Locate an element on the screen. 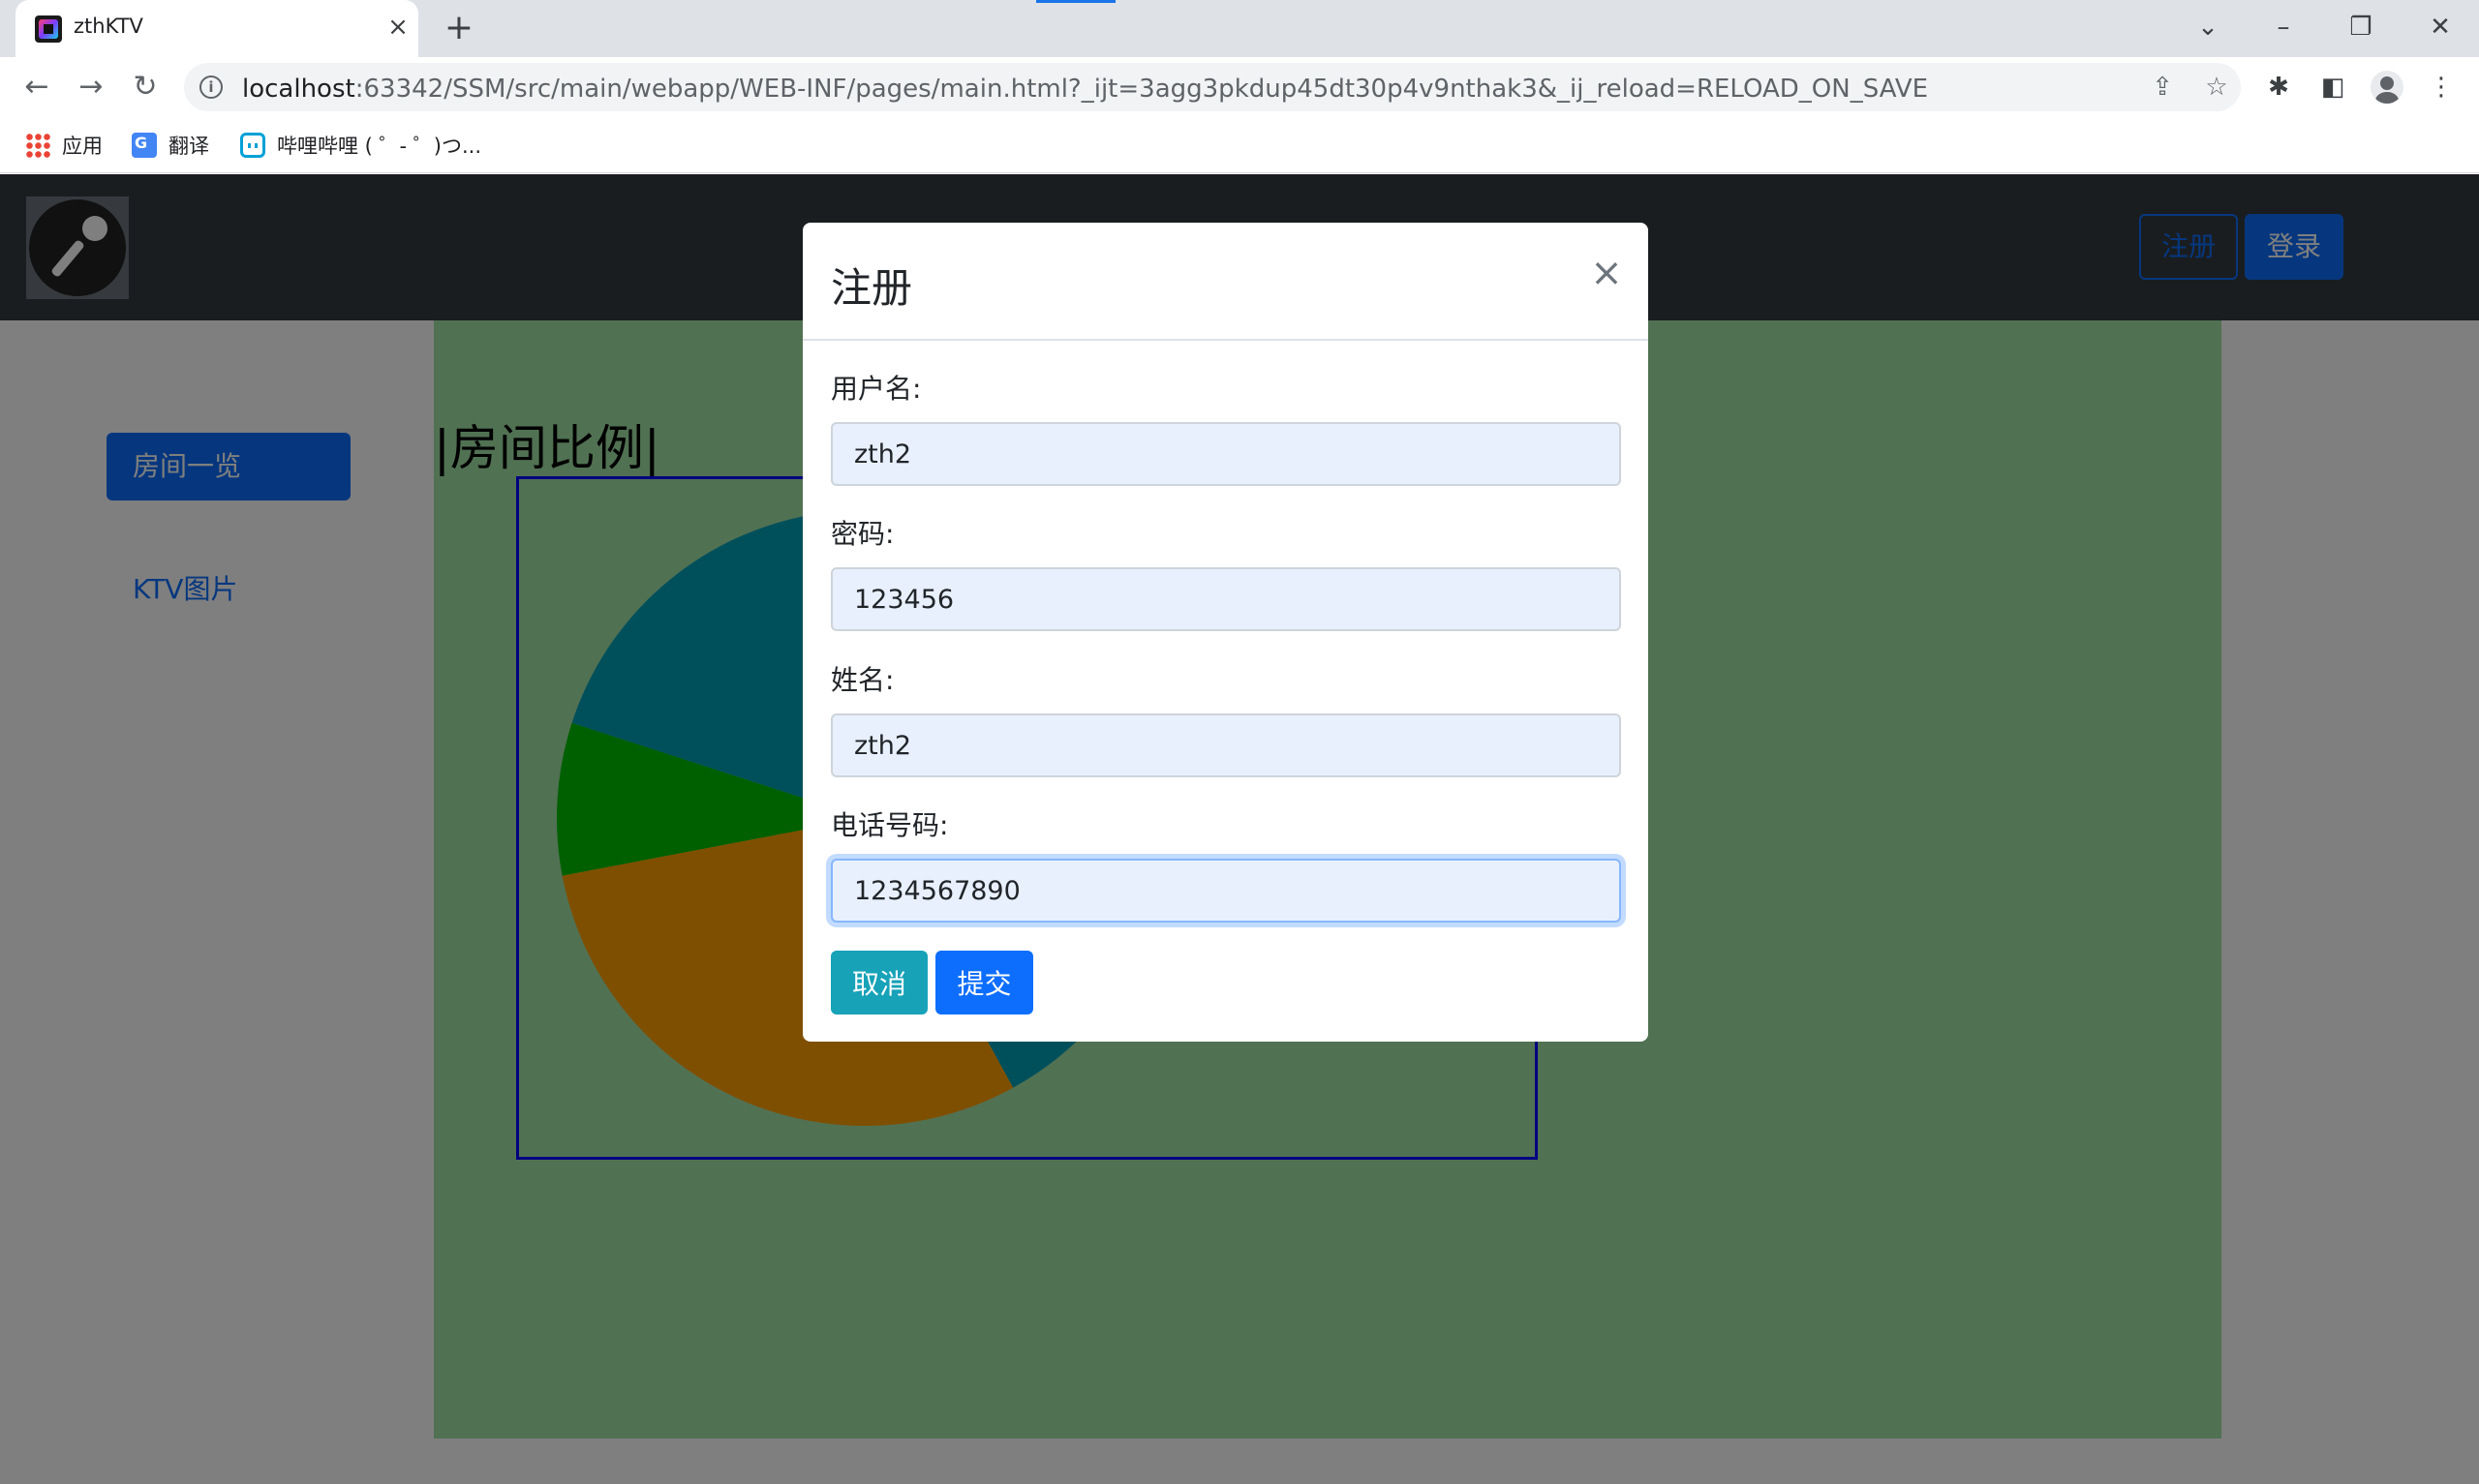 The height and width of the screenshot is (1484, 2479). phone-field is located at coordinates (1226, 891).